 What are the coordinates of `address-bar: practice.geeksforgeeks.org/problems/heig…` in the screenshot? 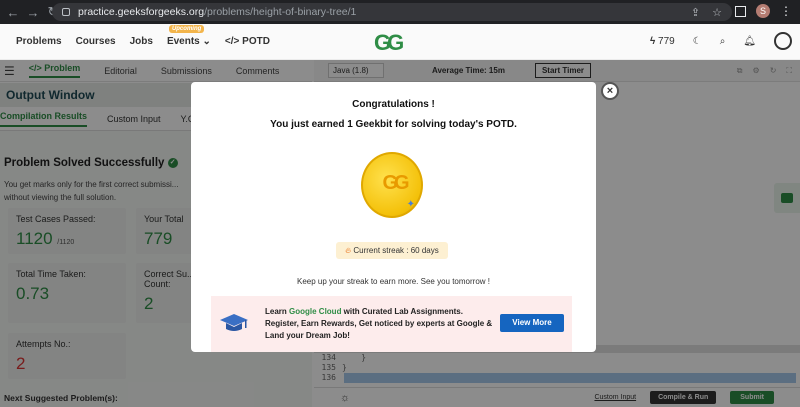 It's located at (392, 12).